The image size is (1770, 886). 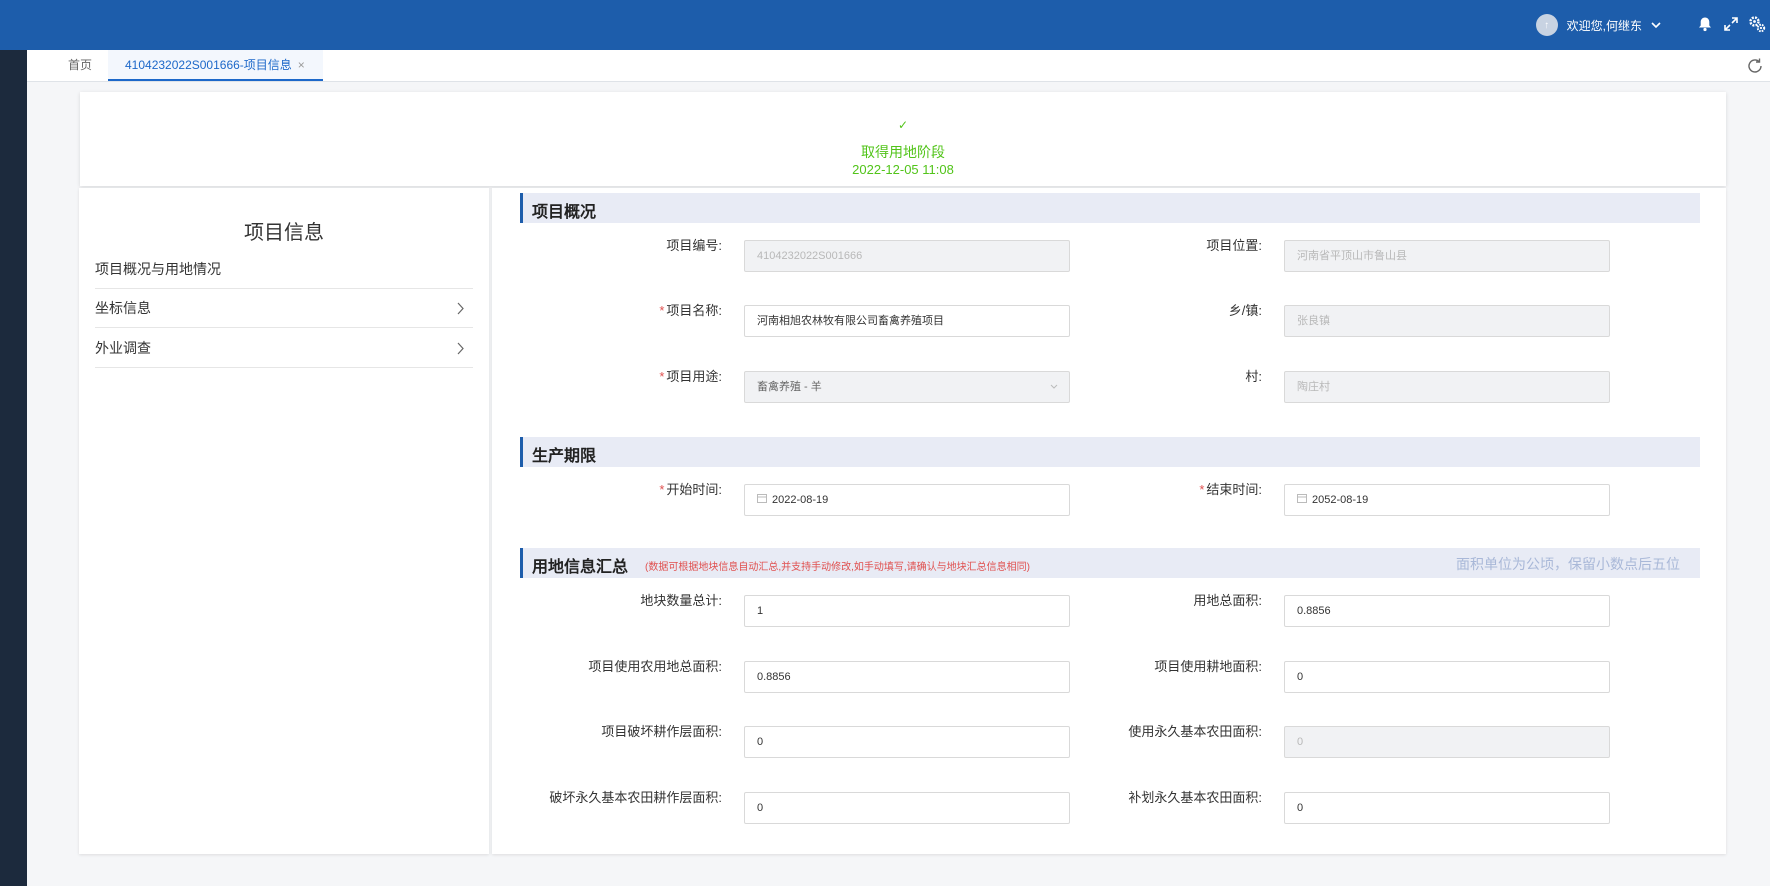 What do you see at coordinates (1604, 25) in the screenshot?
I see `welcome-text: 欢迎您,何继东` at bounding box center [1604, 25].